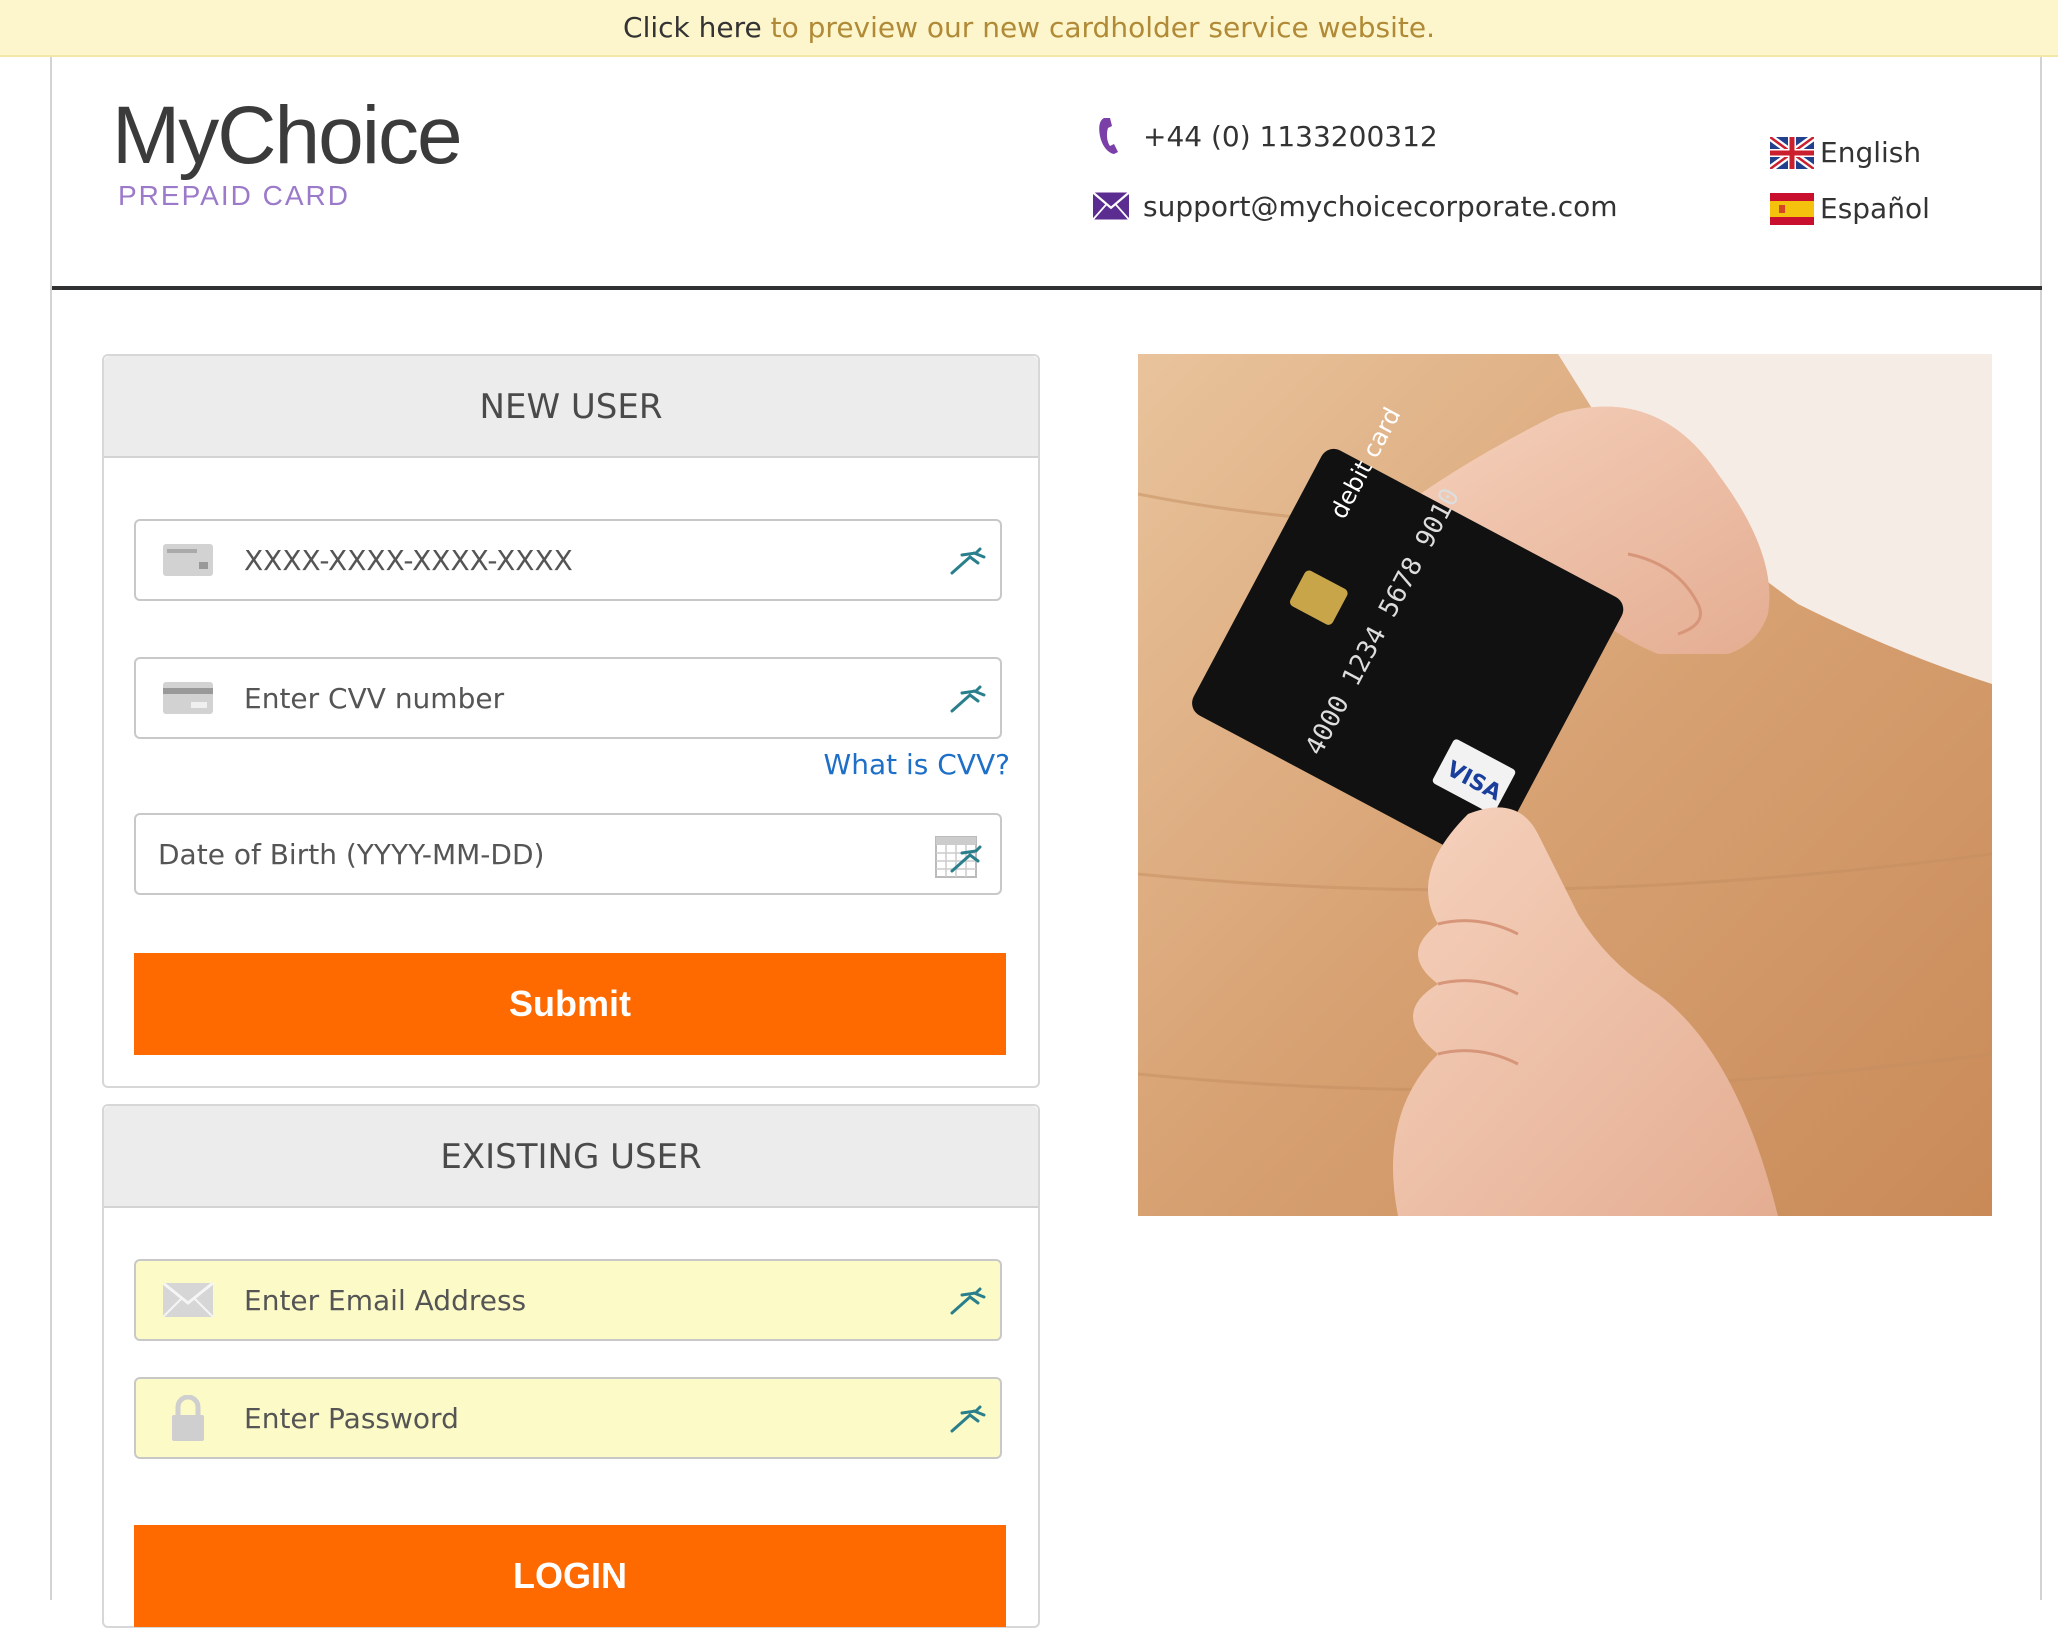 The width and height of the screenshot is (2058, 1628). What do you see at coordinates (1792, 152) in the screenshot?
I see `uk-flag-icon` at bounding box center [1792, 152].